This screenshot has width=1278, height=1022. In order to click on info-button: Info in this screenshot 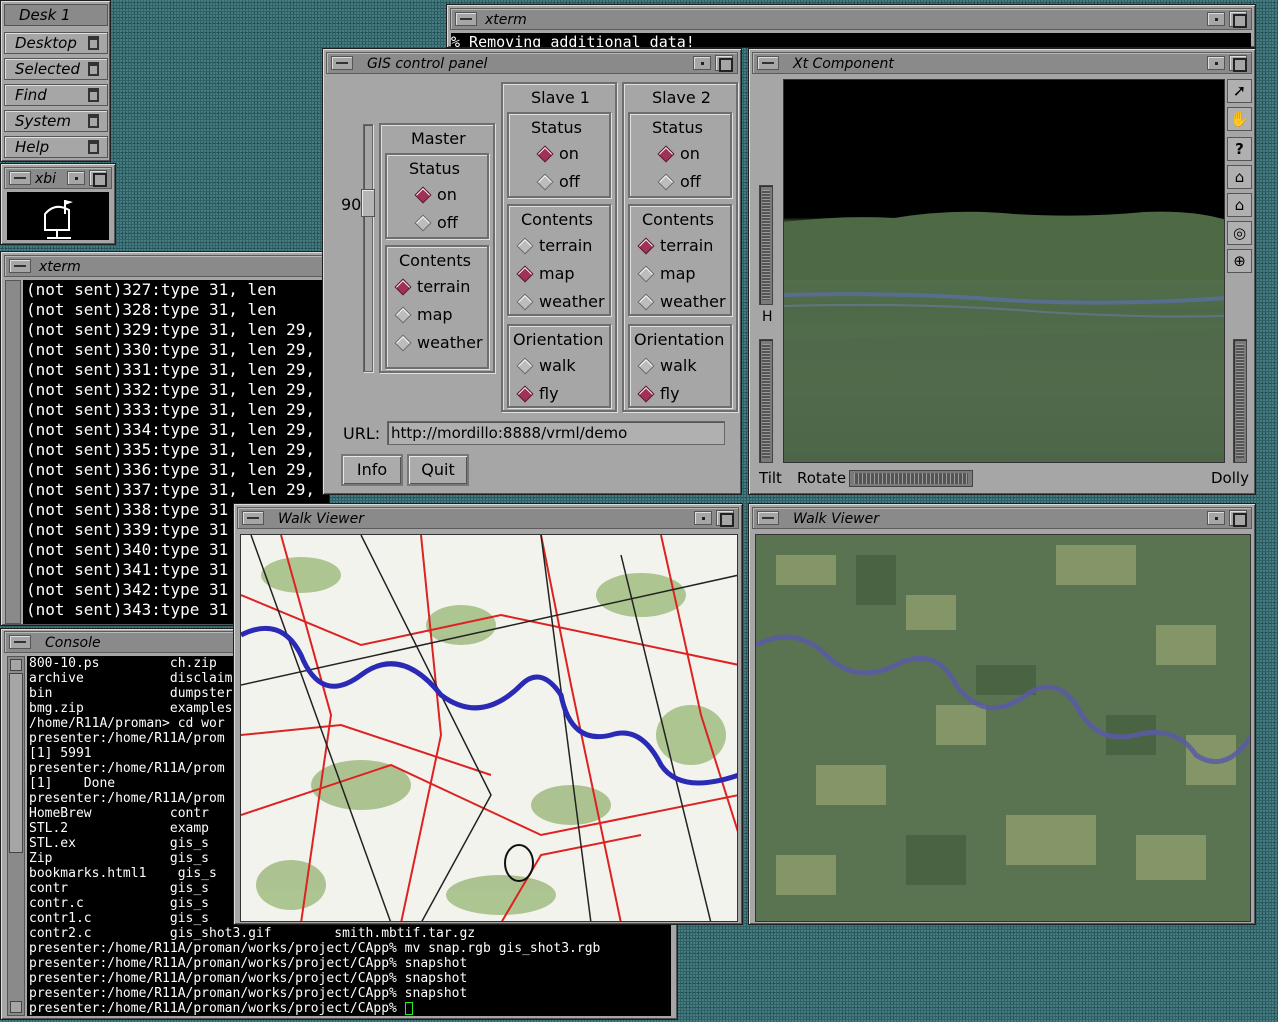, I will do `click(372, 470)`.